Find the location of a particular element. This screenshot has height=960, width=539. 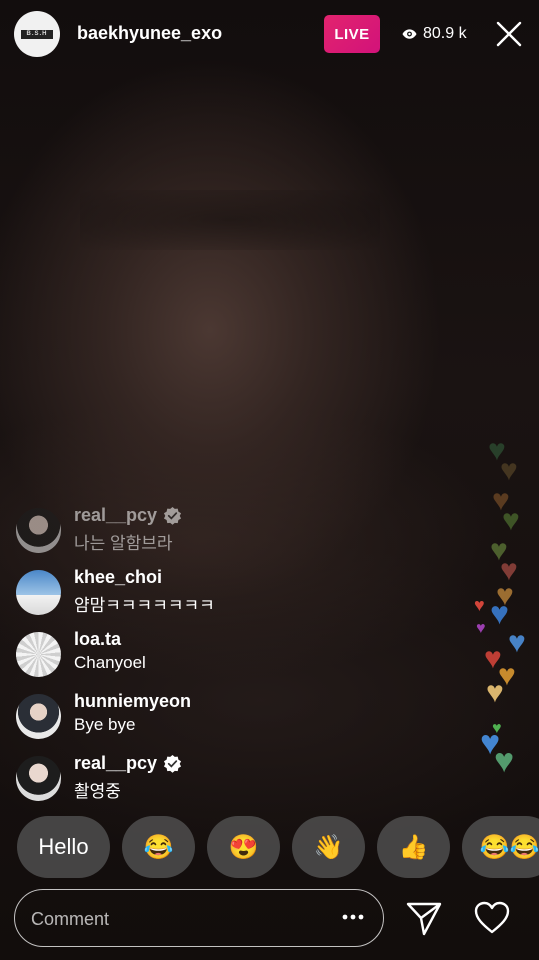

avatar-logo: B.S.H is located at coordinates (37, 34).